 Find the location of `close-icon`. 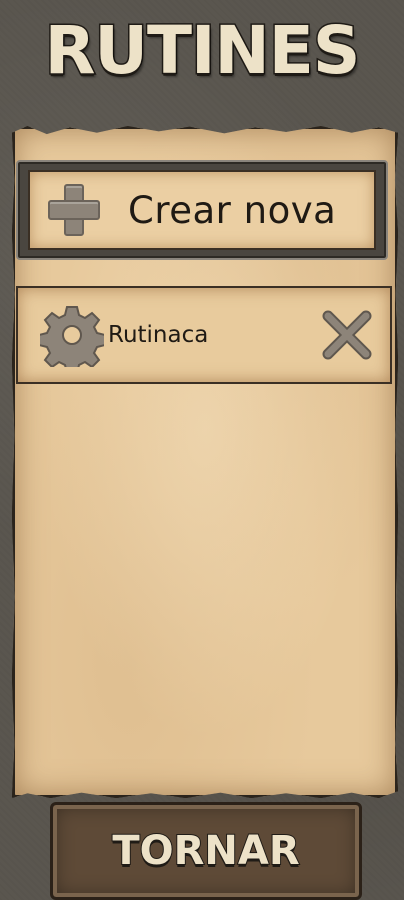

close-icon is located at coordinates (347, 335).